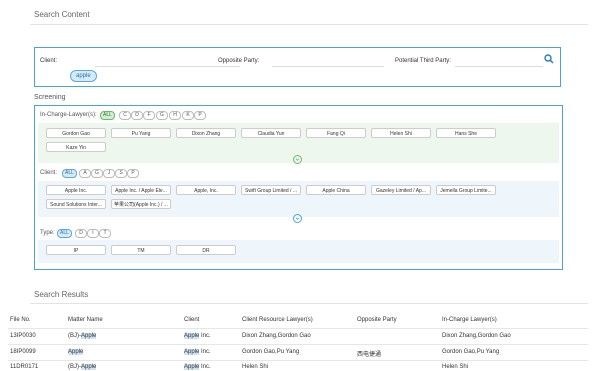  I want to click on lawyer-option: Pu Yang, so click(141, 133).